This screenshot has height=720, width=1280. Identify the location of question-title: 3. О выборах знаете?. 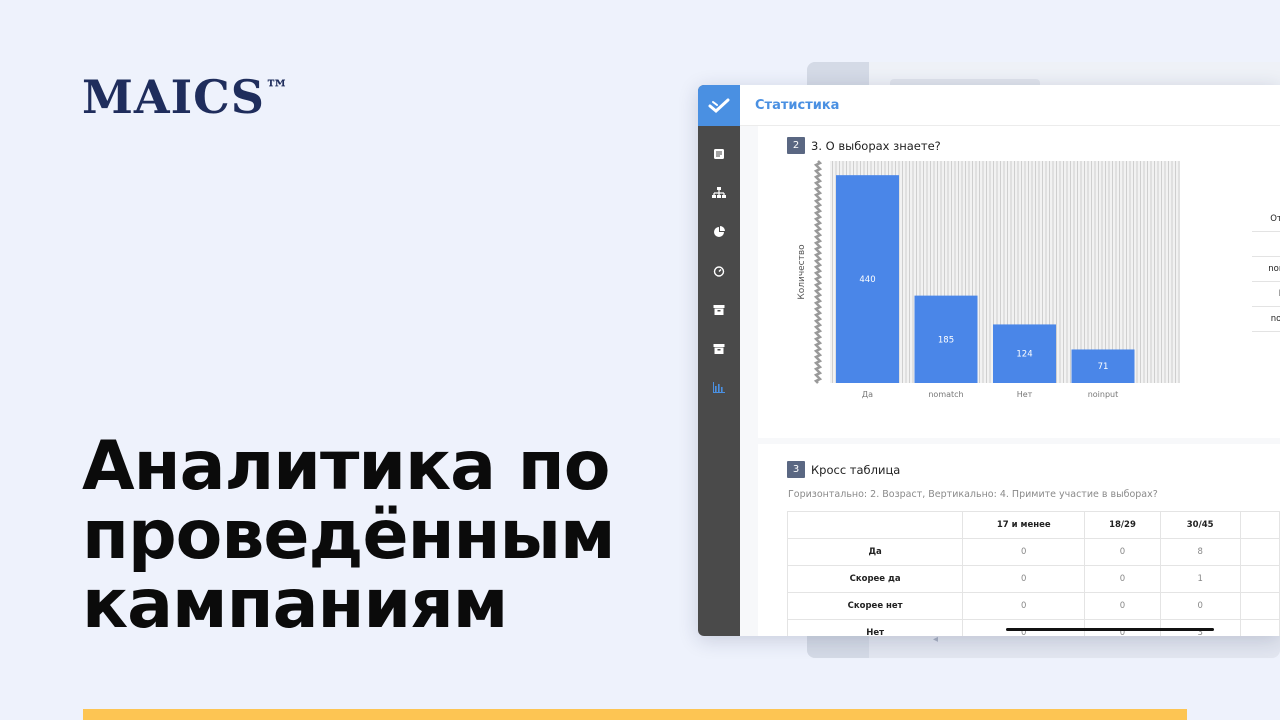
(876, 145).